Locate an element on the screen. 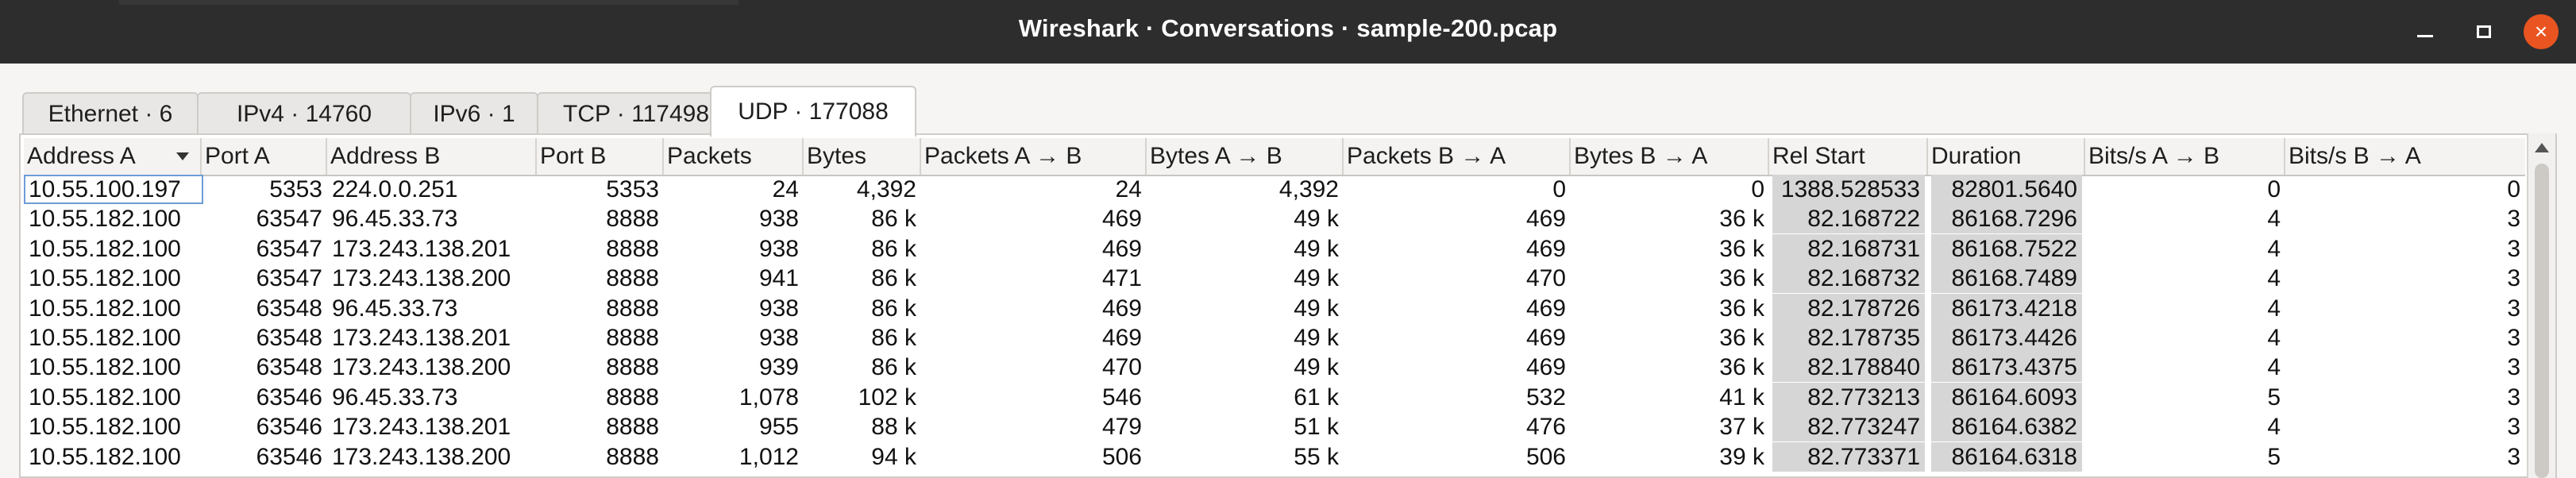  column-header-packets-b-to-a: Packets B → A is located at coordinates (1457, 156).